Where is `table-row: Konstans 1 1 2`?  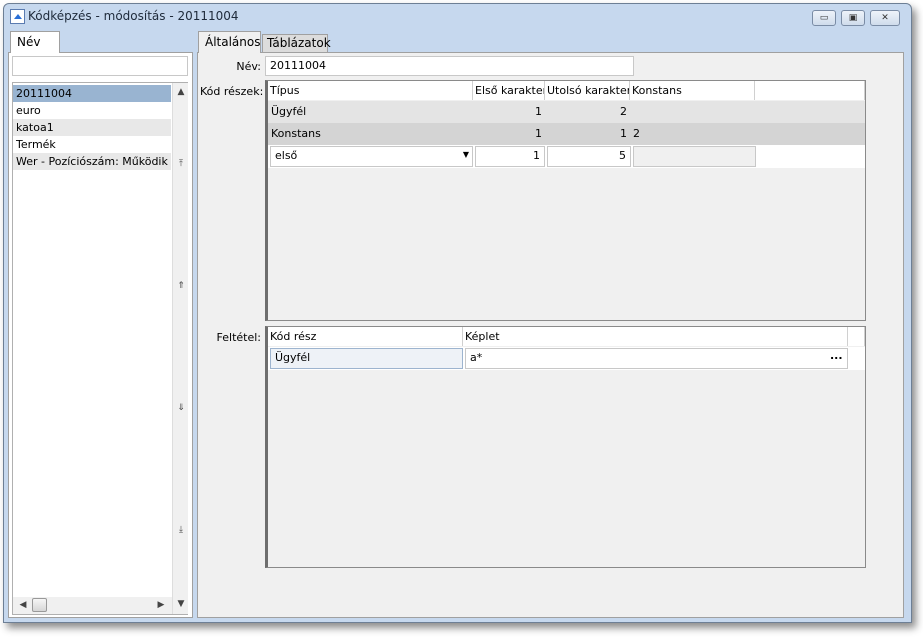
table-row: Konstans 1 1 2 is located at coordinates (566, 134).